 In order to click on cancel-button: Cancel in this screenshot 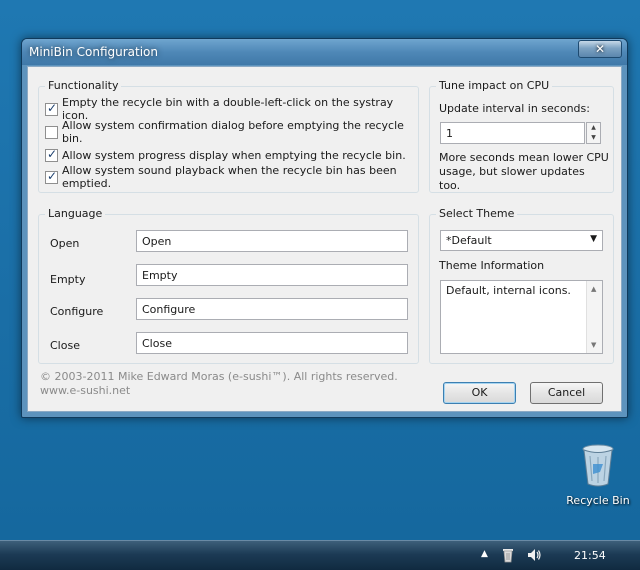, I will do `click(566, 393)`.